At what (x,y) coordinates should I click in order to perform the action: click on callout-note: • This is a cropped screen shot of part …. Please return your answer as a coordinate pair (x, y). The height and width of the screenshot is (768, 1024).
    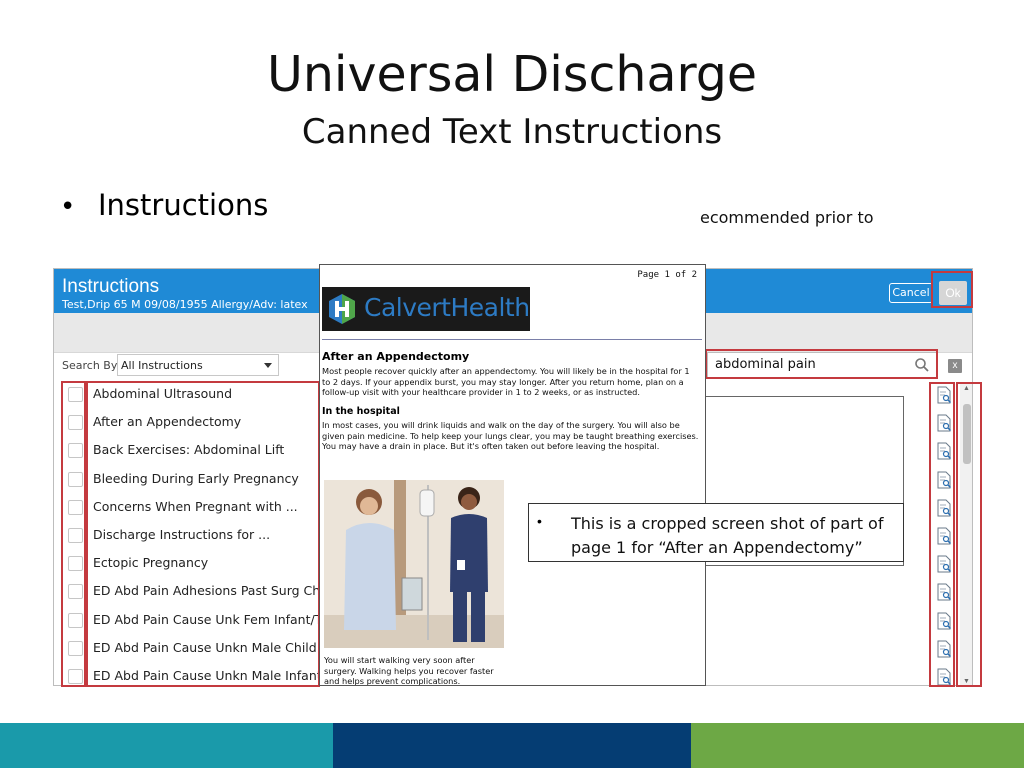
    Looking at the image, I should click on (716, 532).